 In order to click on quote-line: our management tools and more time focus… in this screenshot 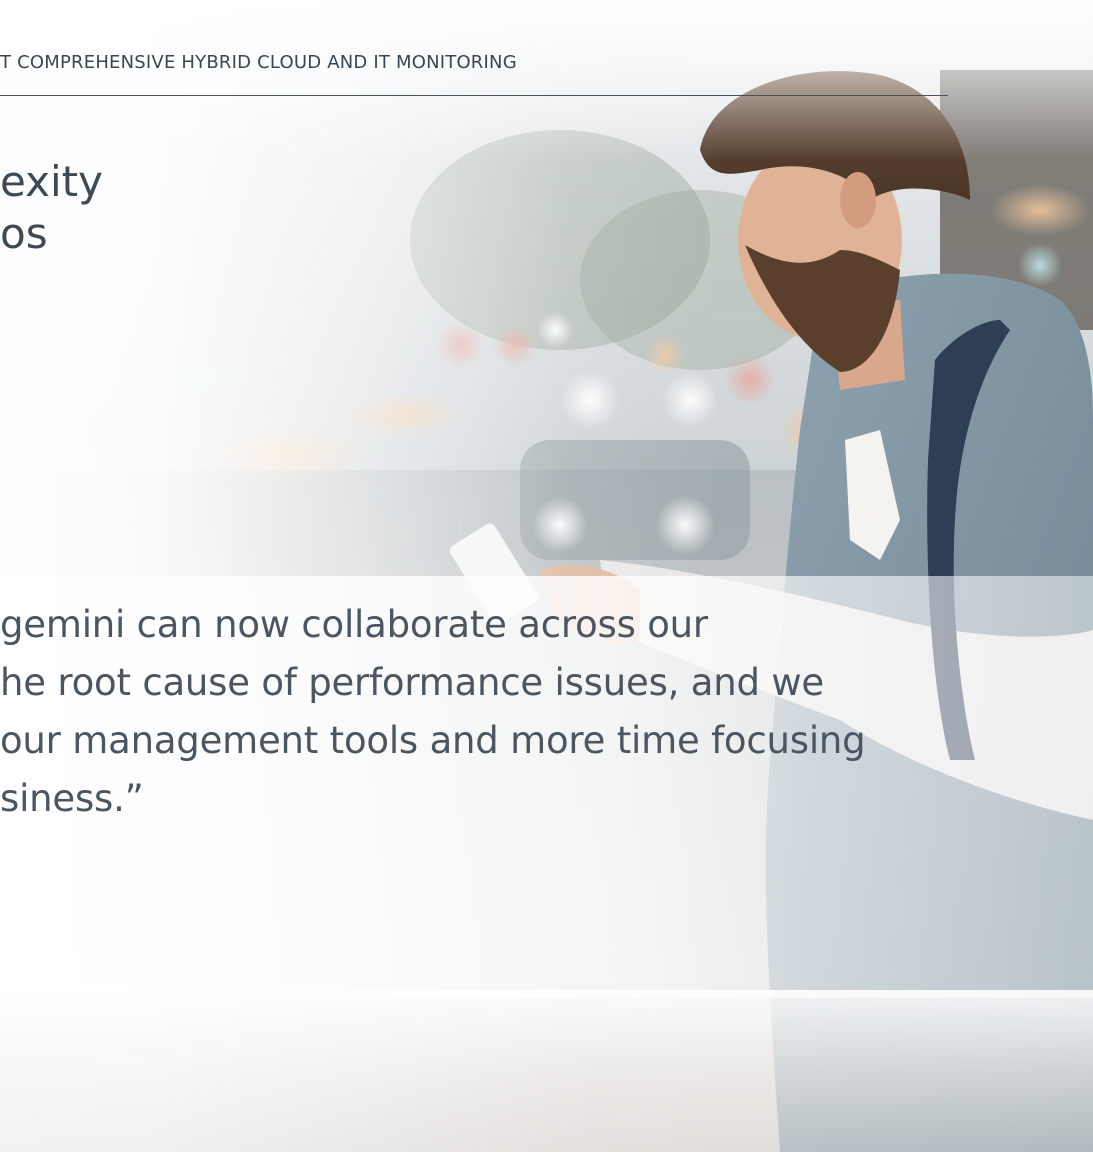, I will do `click(433, 740)`.